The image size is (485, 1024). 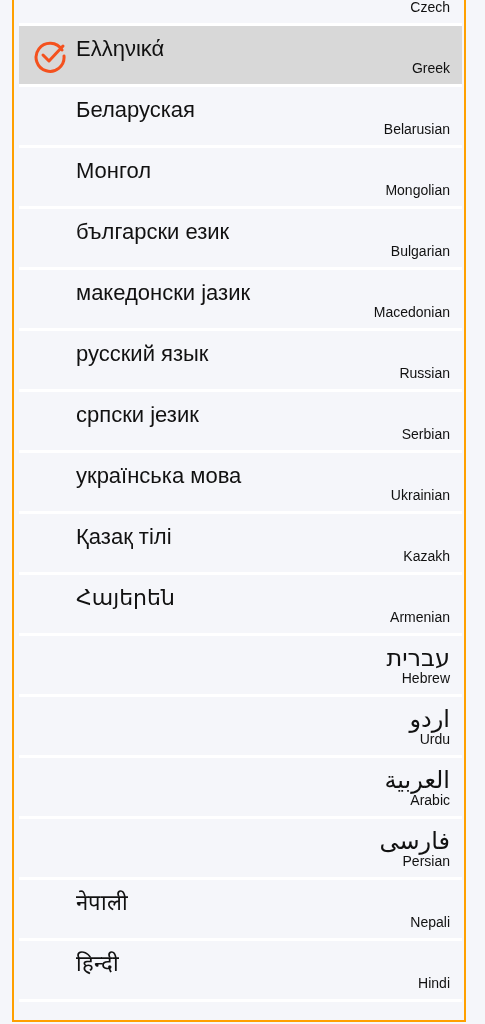 What do you see at coordinates (120, 49) in the screenshot?
I see `language-native-name: Ελληνικά` at bounding box center [120, 49].